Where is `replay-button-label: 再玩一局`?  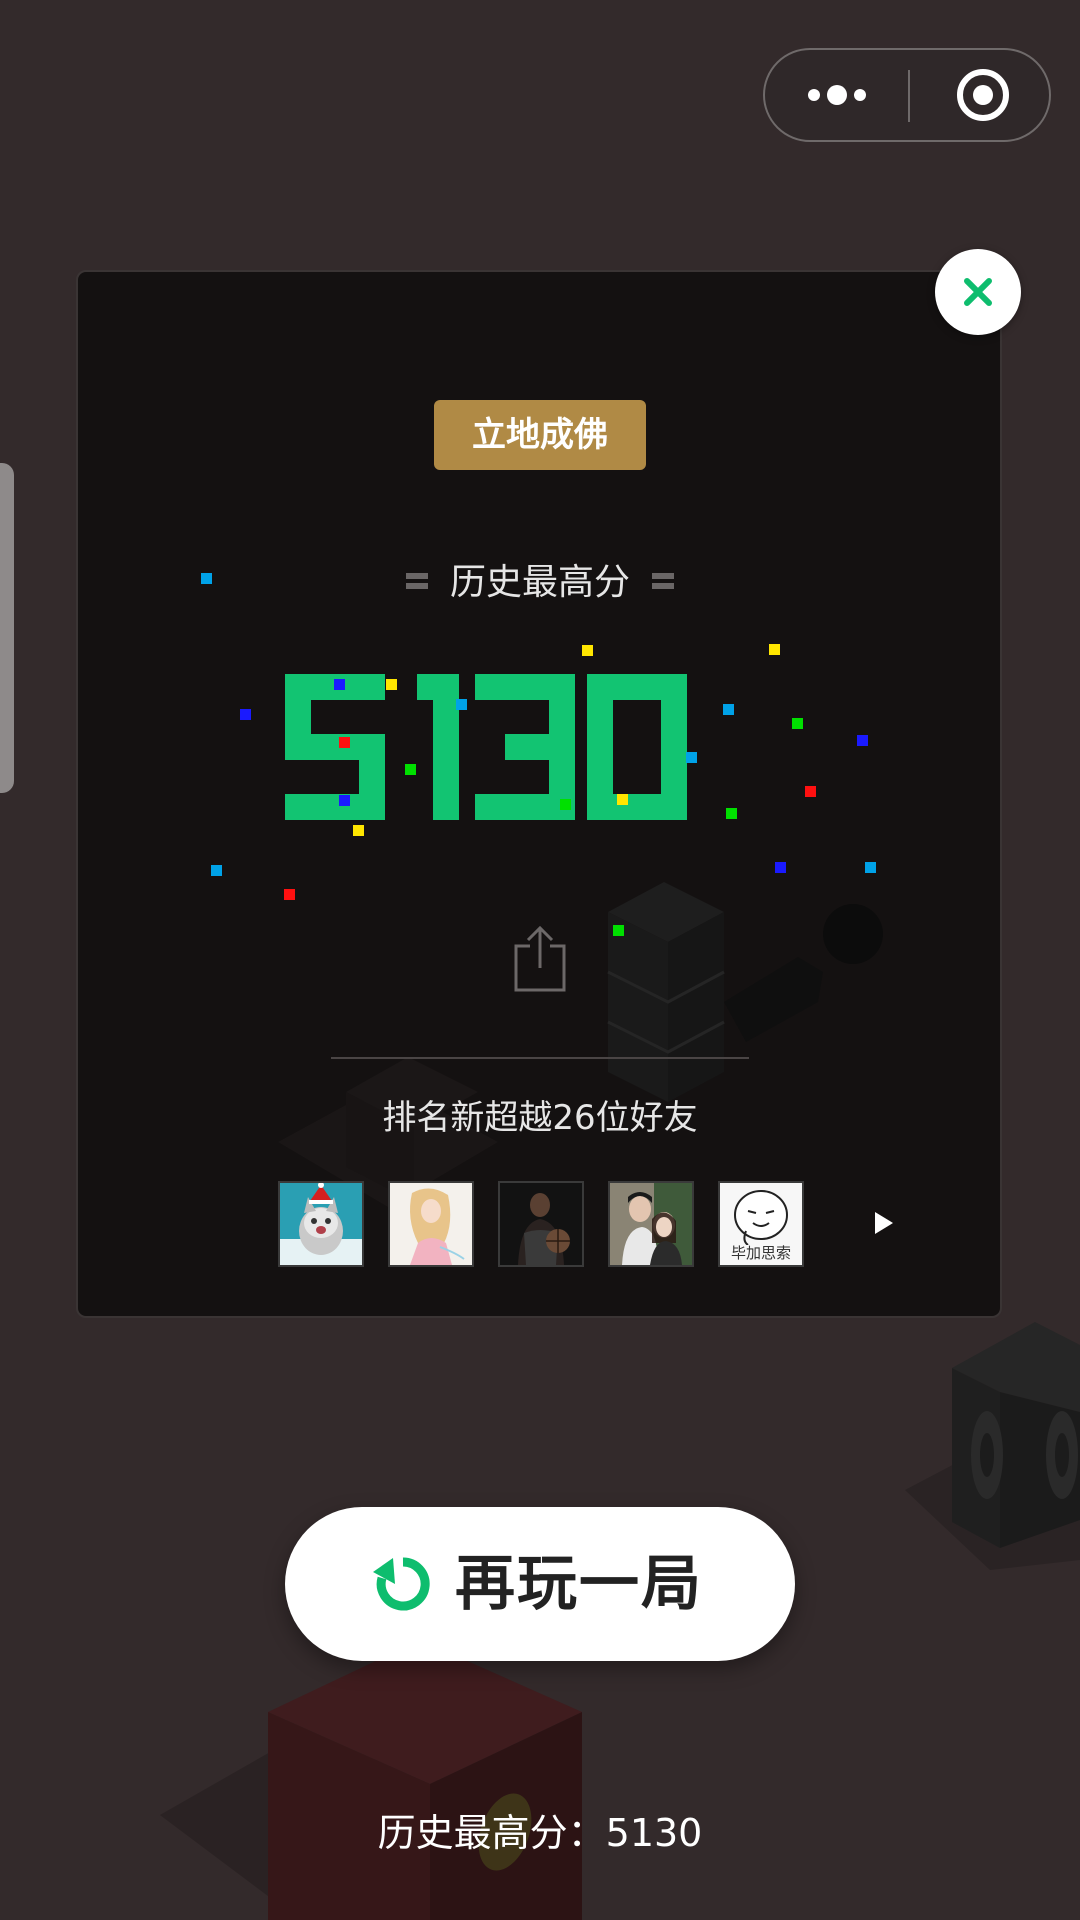 replay-button-label: 再玩一局 is located at coordinates (579, 1584).